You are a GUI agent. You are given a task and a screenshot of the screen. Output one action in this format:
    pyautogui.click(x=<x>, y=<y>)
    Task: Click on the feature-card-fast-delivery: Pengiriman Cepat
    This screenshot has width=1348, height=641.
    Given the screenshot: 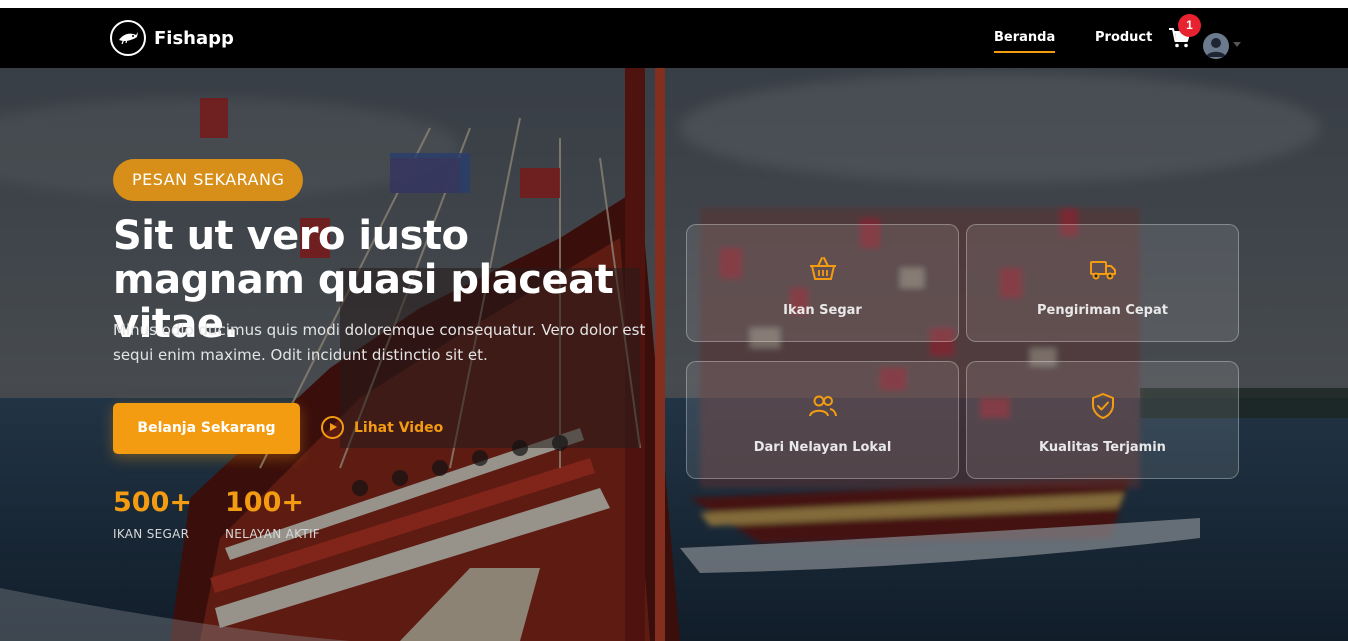 What is the action you would take?
    pyautogui.click(x=1102, y=283)
    